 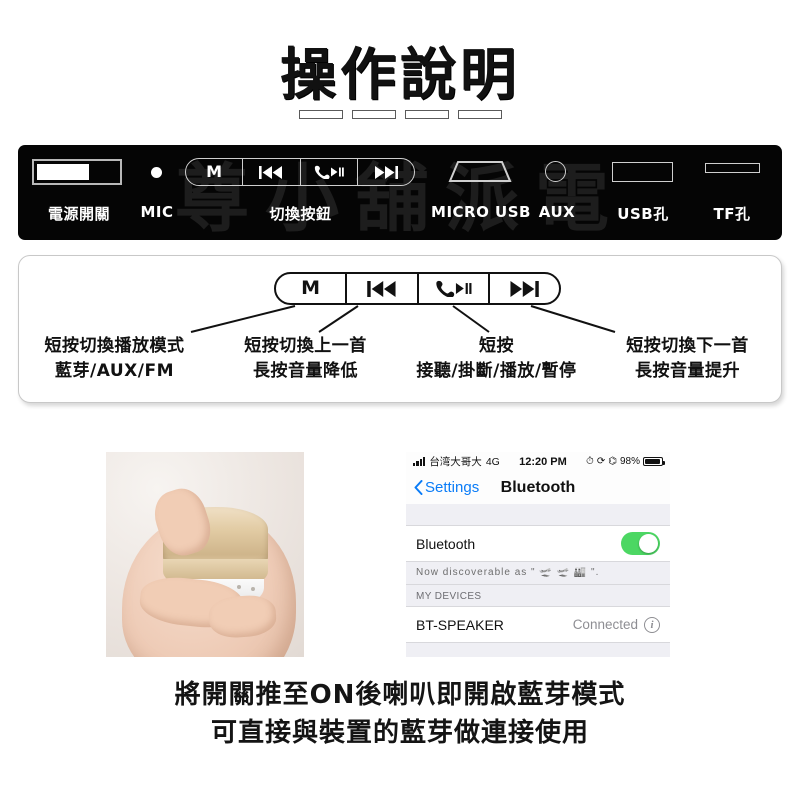 I want to click on back-to-settings-button: Settings, so click(x=446, y=487).